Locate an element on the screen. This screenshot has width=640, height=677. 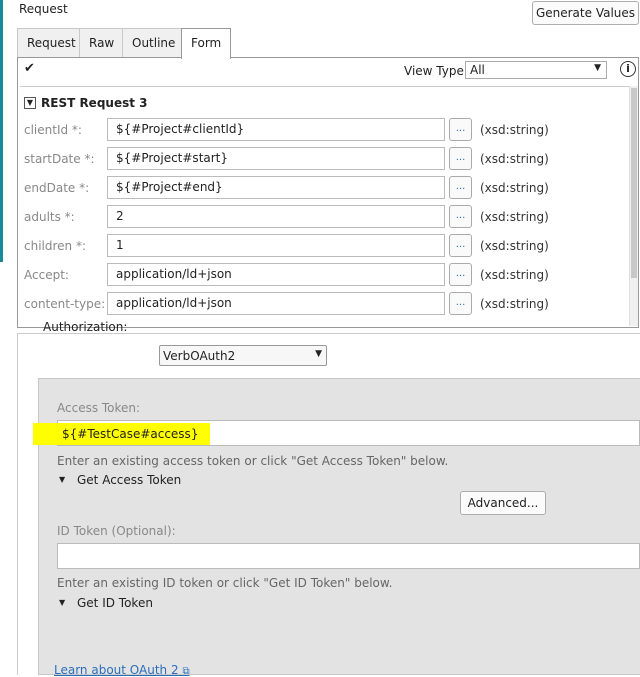
access-token-label: Access Token: is located at coordinates (99, 408).